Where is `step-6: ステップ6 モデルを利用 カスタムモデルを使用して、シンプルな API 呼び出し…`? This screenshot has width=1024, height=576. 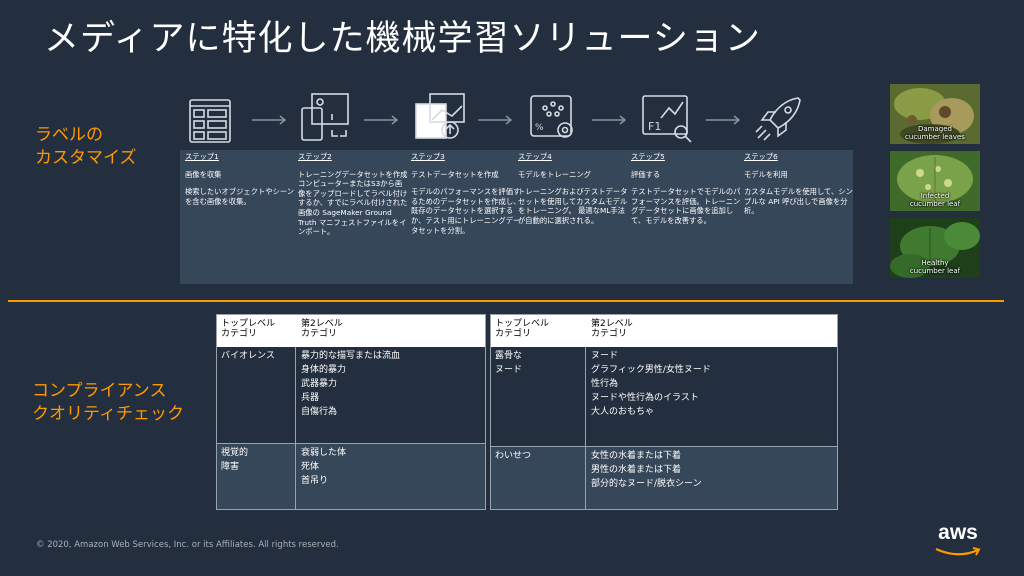 step-6: ステップ6 モデルを利用 カスタムモデルを使用して、シンプルな API 呼び出し… is located at coordinates (799, 184).